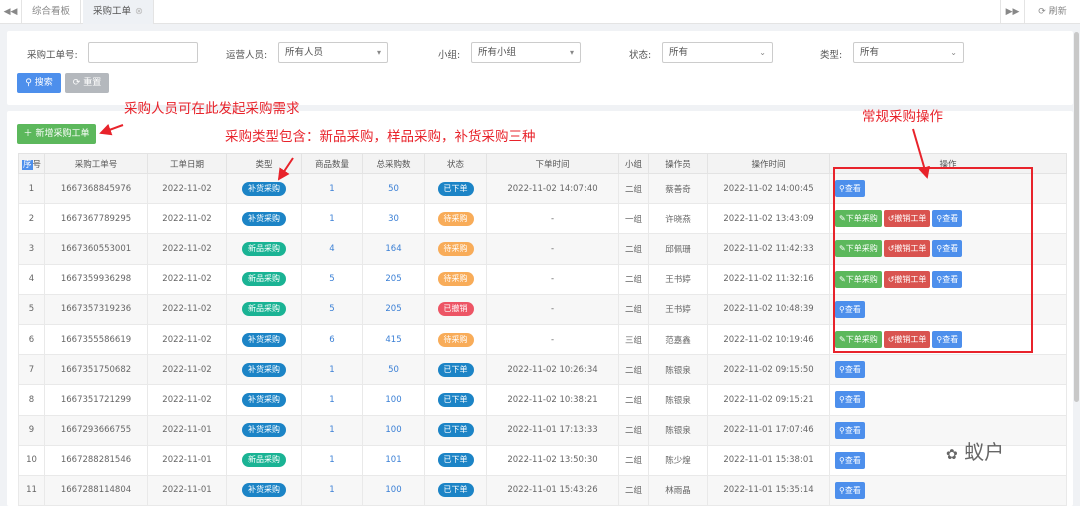  What do you see at coordinates (333, 52) in the screenshot?
I see `operator-select: 所有人员 ▾` at bounding box center [333, 52].